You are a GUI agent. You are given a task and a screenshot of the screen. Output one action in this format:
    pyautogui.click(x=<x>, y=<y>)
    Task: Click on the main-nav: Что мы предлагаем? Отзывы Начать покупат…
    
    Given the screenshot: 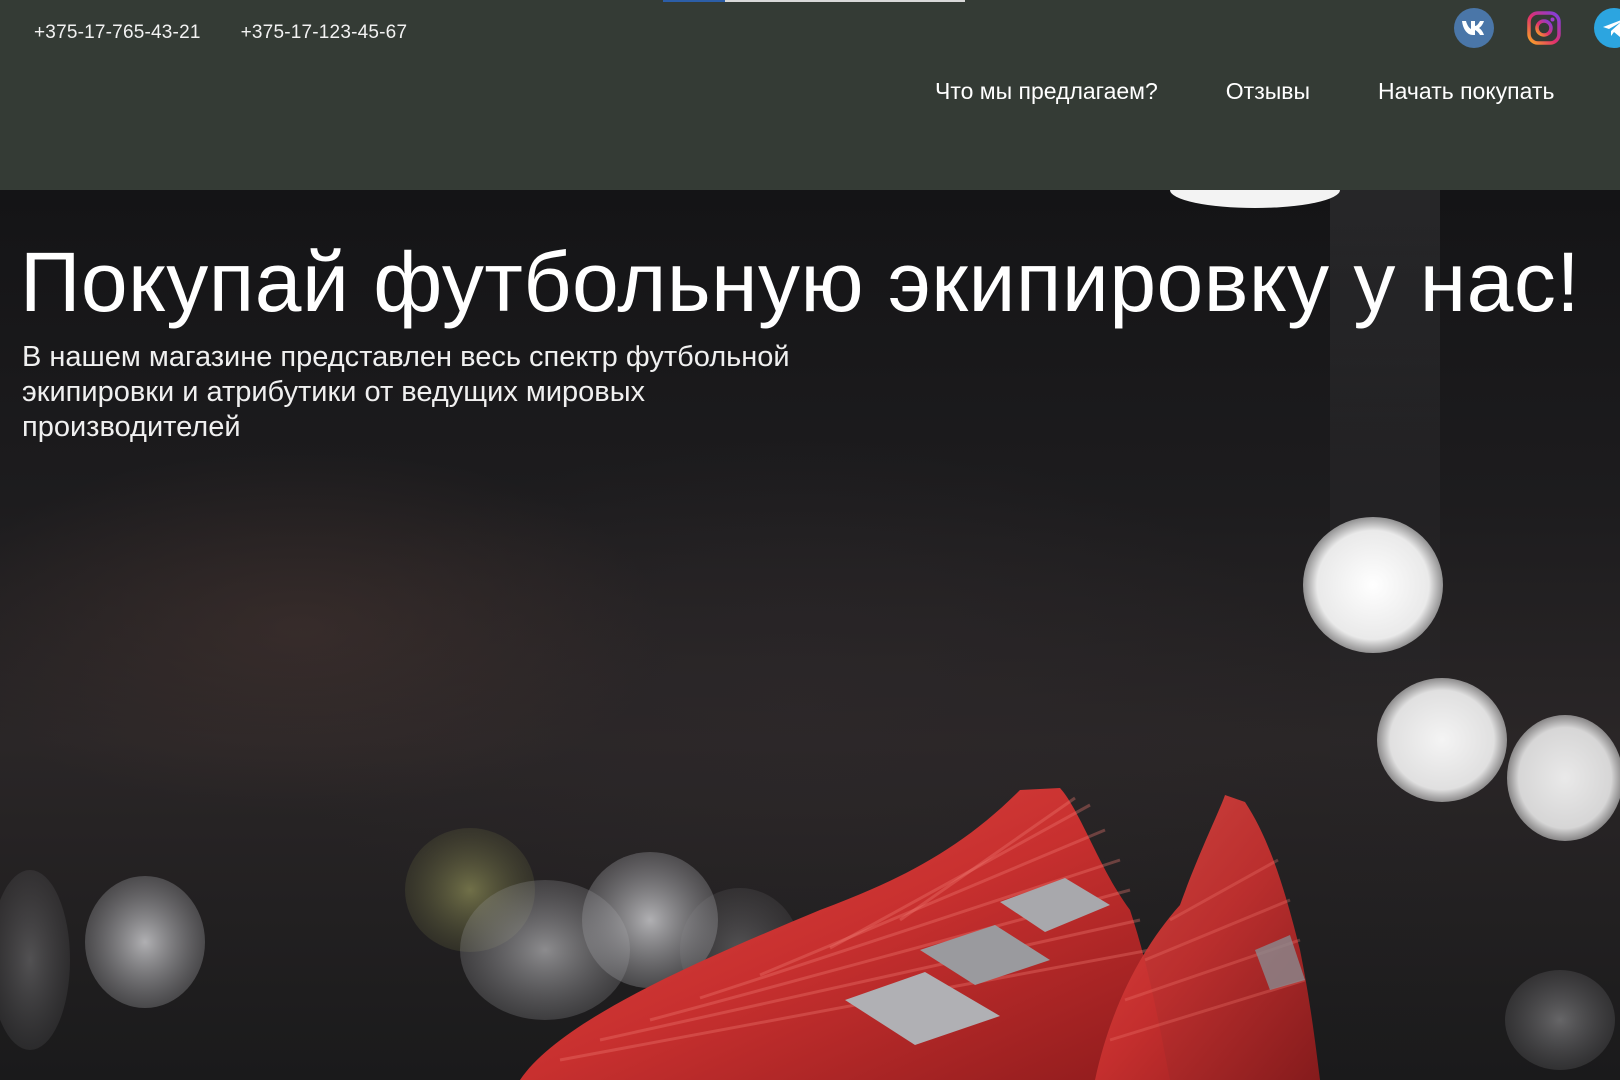 What is the action you would take?
    pyautogui.click(x=1244, y=91)
    